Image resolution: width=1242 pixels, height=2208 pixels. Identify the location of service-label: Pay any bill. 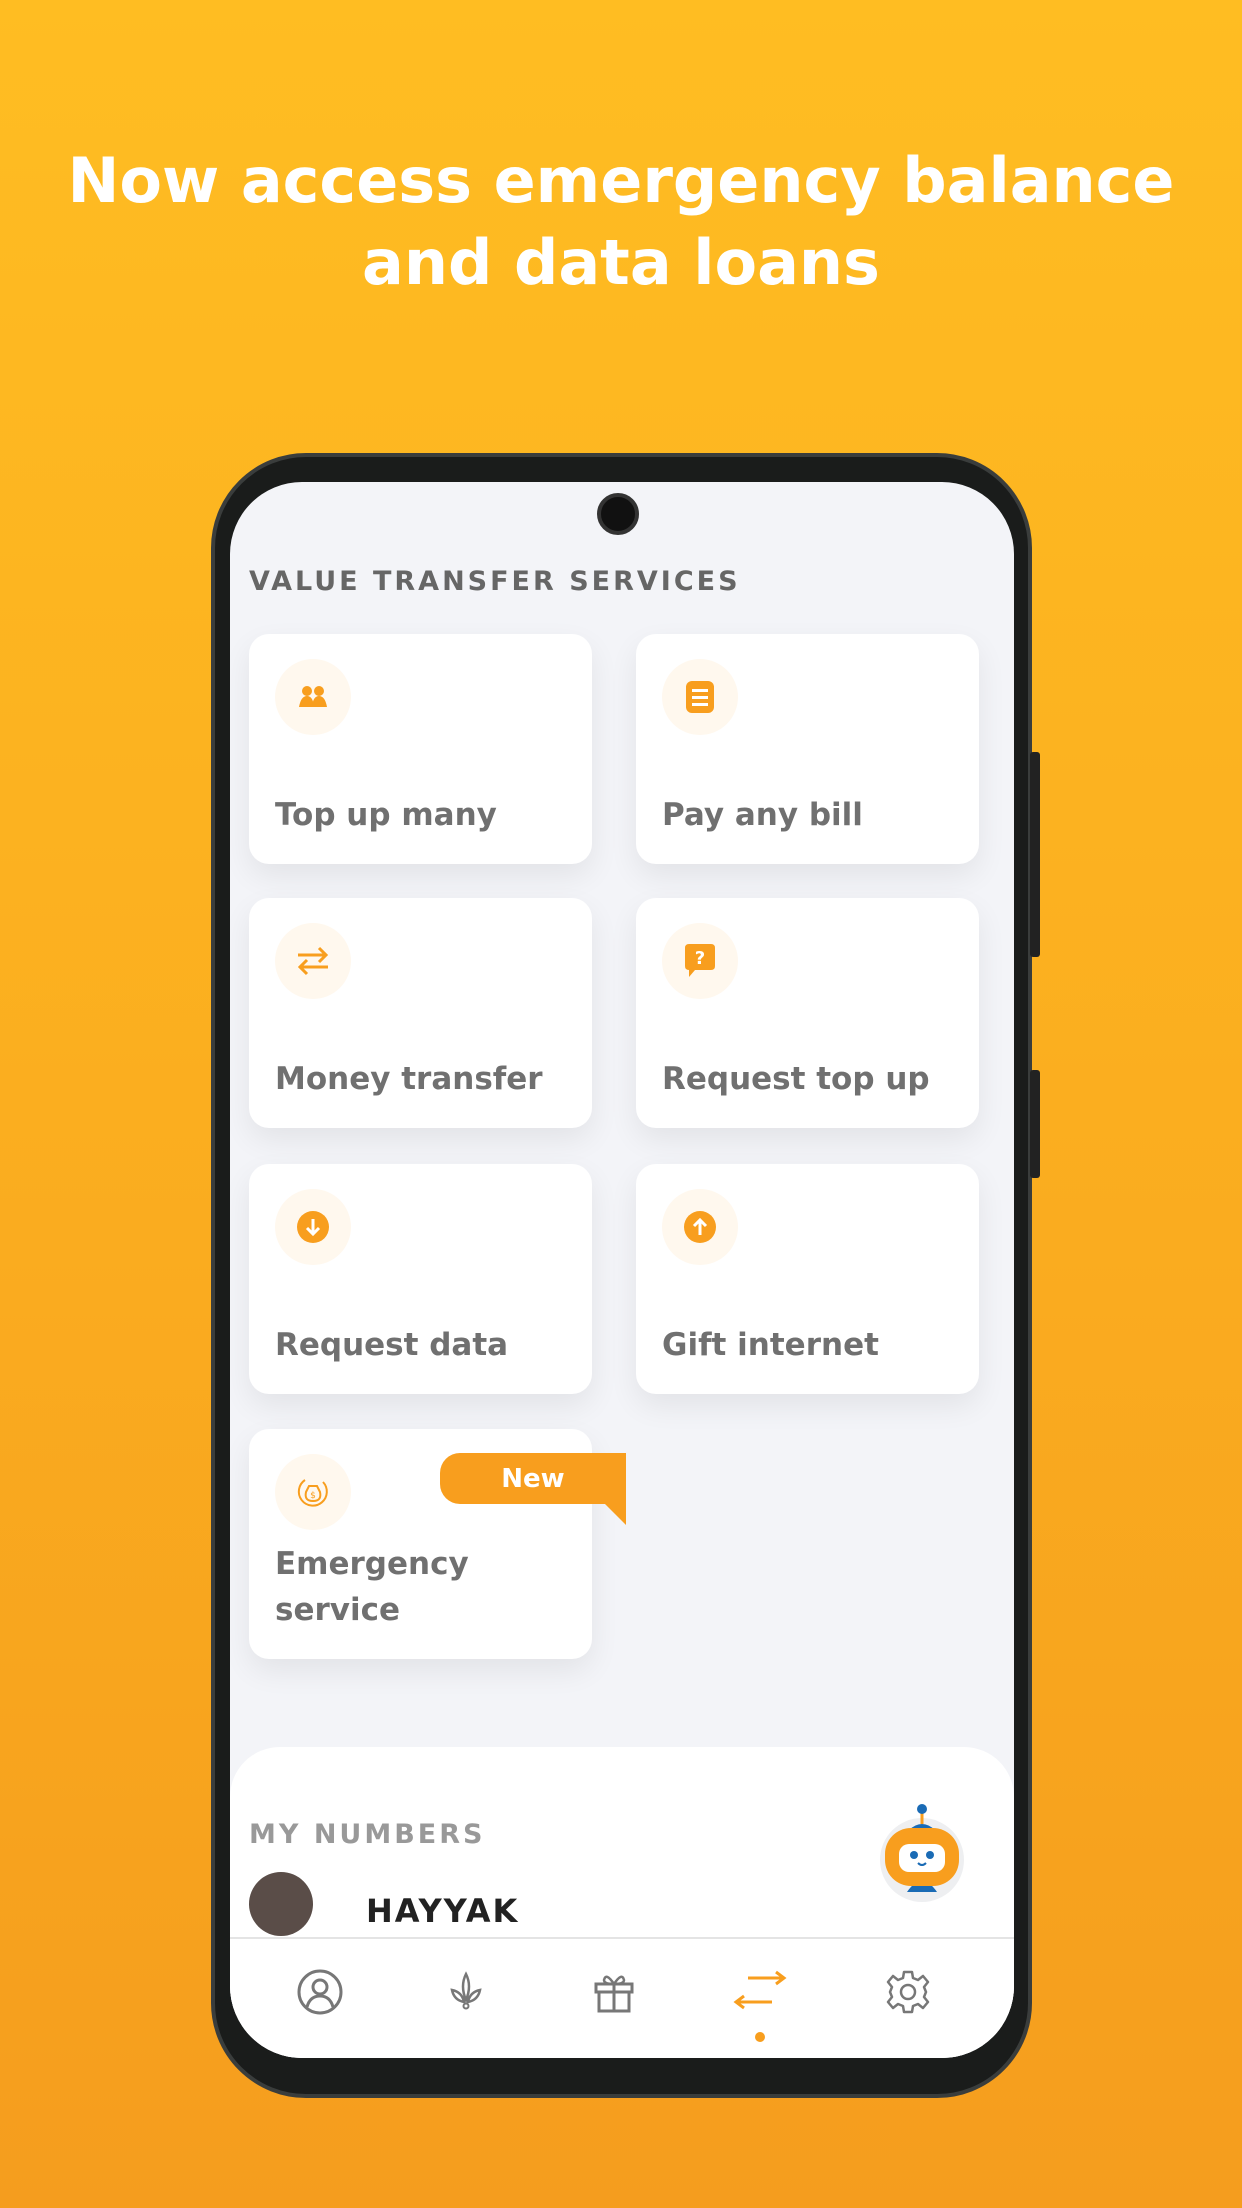
(762, 815).